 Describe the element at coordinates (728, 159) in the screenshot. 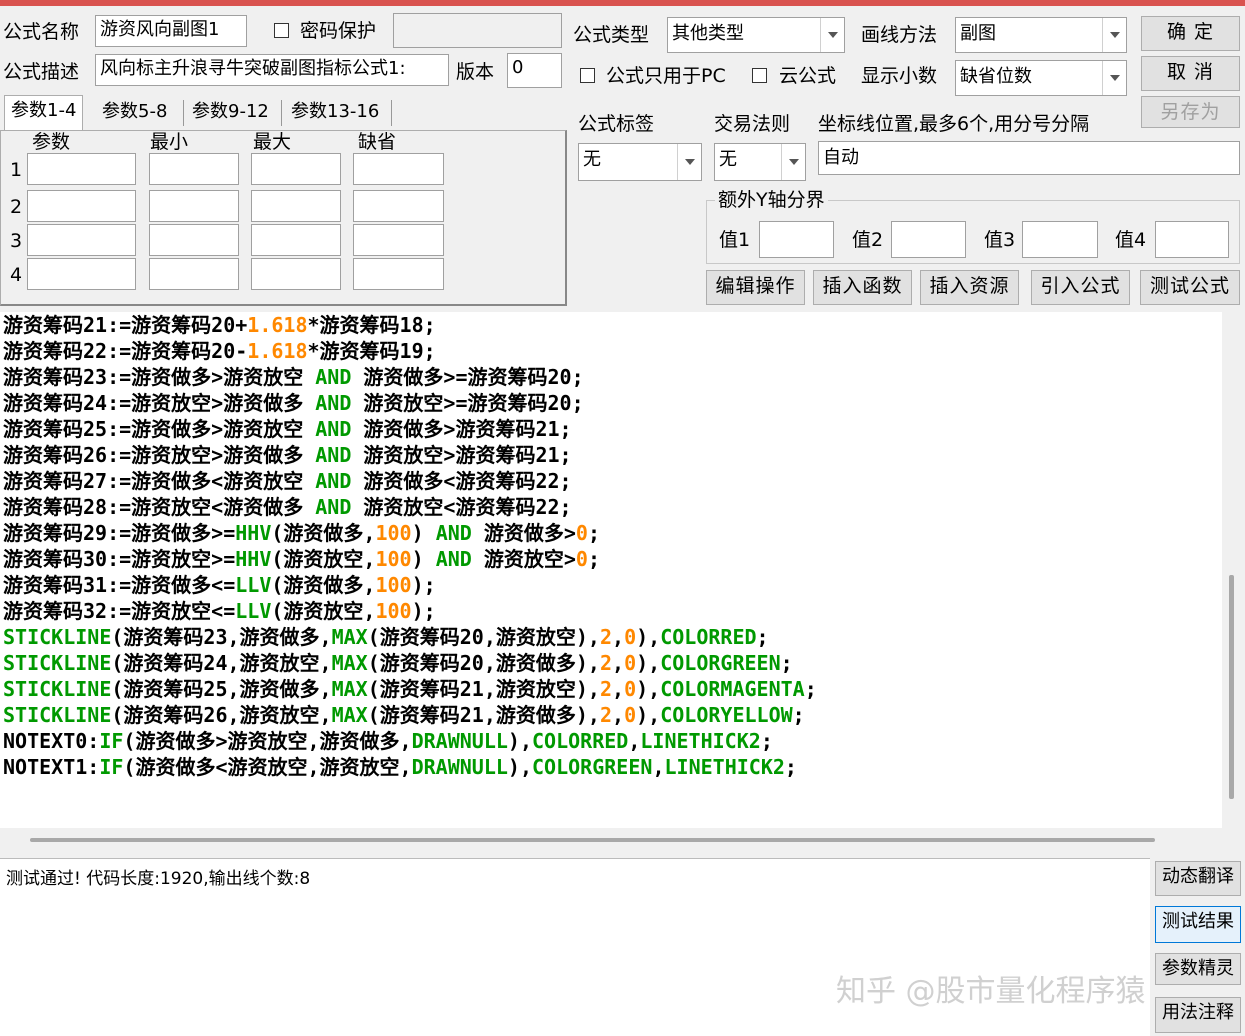

I see `trade-rule-value: 无` at that location.